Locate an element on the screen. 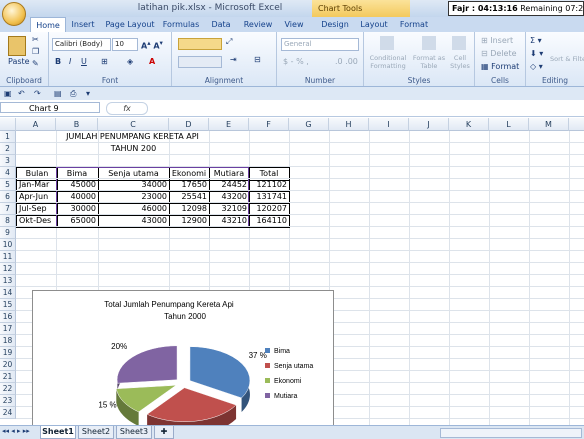  tab-data: Data is located at coordinates (221, 24).